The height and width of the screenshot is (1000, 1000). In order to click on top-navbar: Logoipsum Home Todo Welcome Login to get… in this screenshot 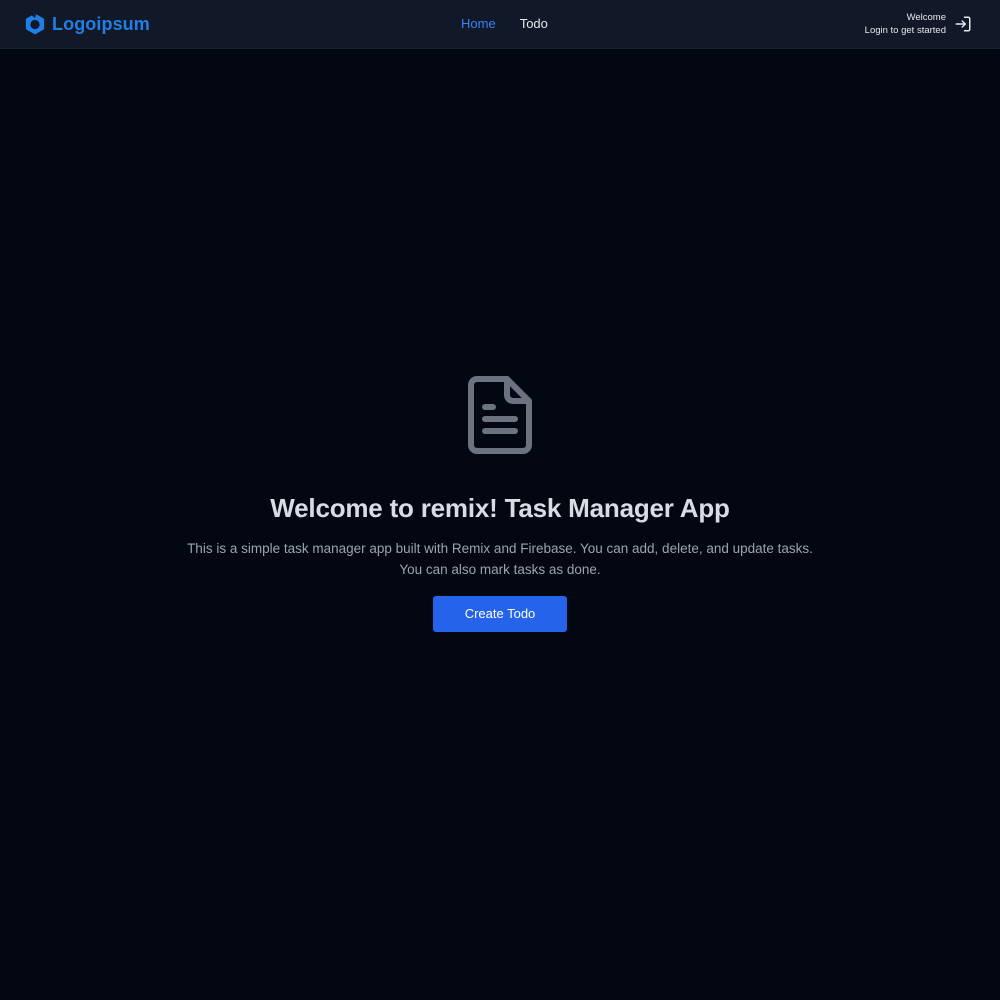, I will do `click(500, 24)`.